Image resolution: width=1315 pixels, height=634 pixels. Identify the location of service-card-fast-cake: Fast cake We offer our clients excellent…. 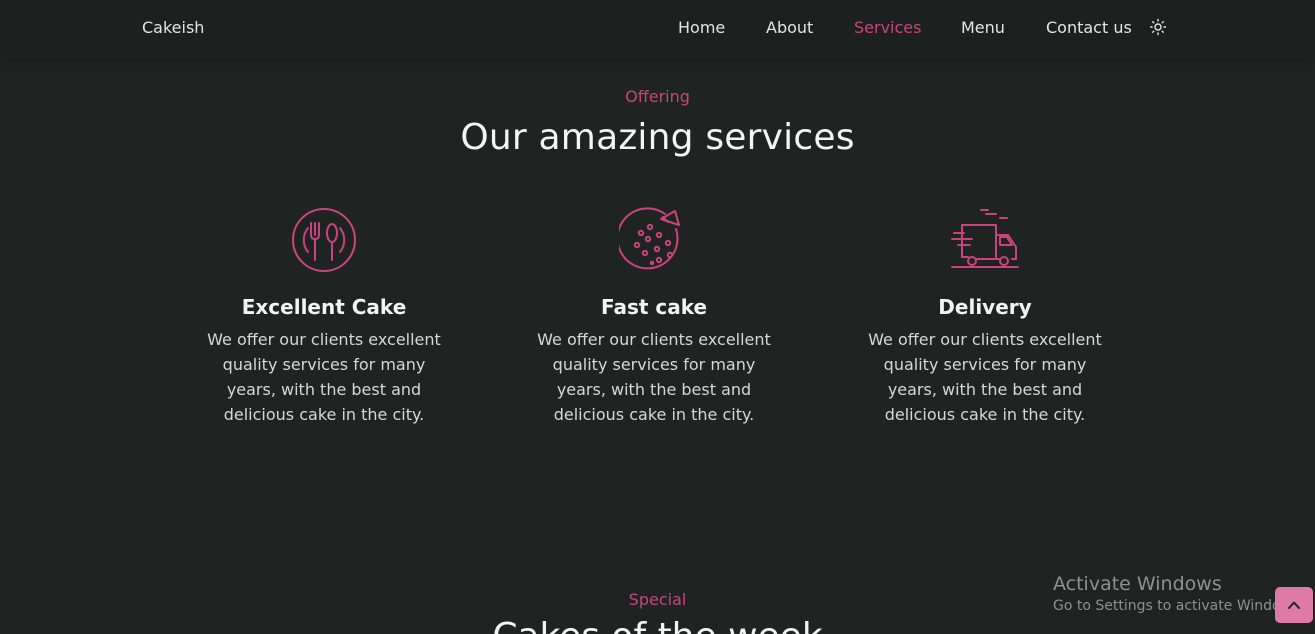
(654, 316).